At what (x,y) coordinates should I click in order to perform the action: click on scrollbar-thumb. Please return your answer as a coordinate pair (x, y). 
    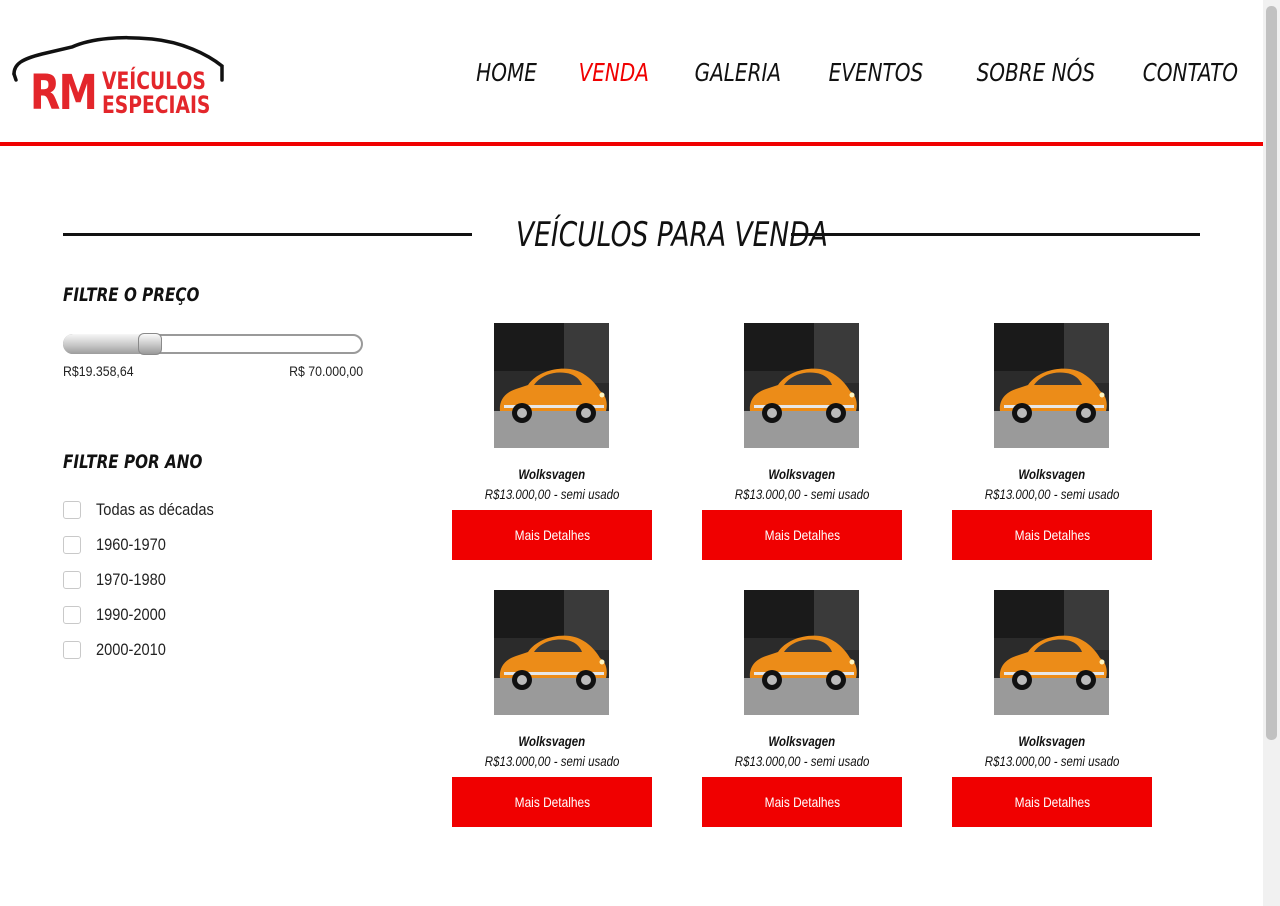
    Looking at the image, I should click on (1271, 373).